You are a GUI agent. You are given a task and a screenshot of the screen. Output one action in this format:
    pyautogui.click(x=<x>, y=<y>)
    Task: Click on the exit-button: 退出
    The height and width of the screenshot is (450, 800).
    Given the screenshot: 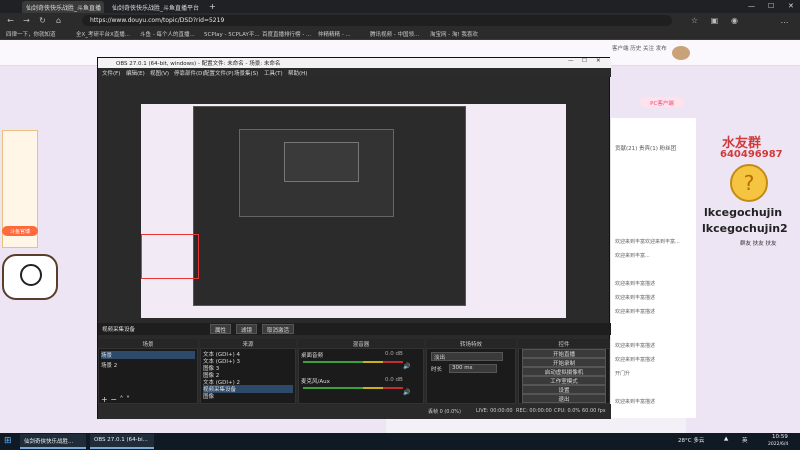 What is the action you would take?
    pyautogui.click(x=564, y=398)
    